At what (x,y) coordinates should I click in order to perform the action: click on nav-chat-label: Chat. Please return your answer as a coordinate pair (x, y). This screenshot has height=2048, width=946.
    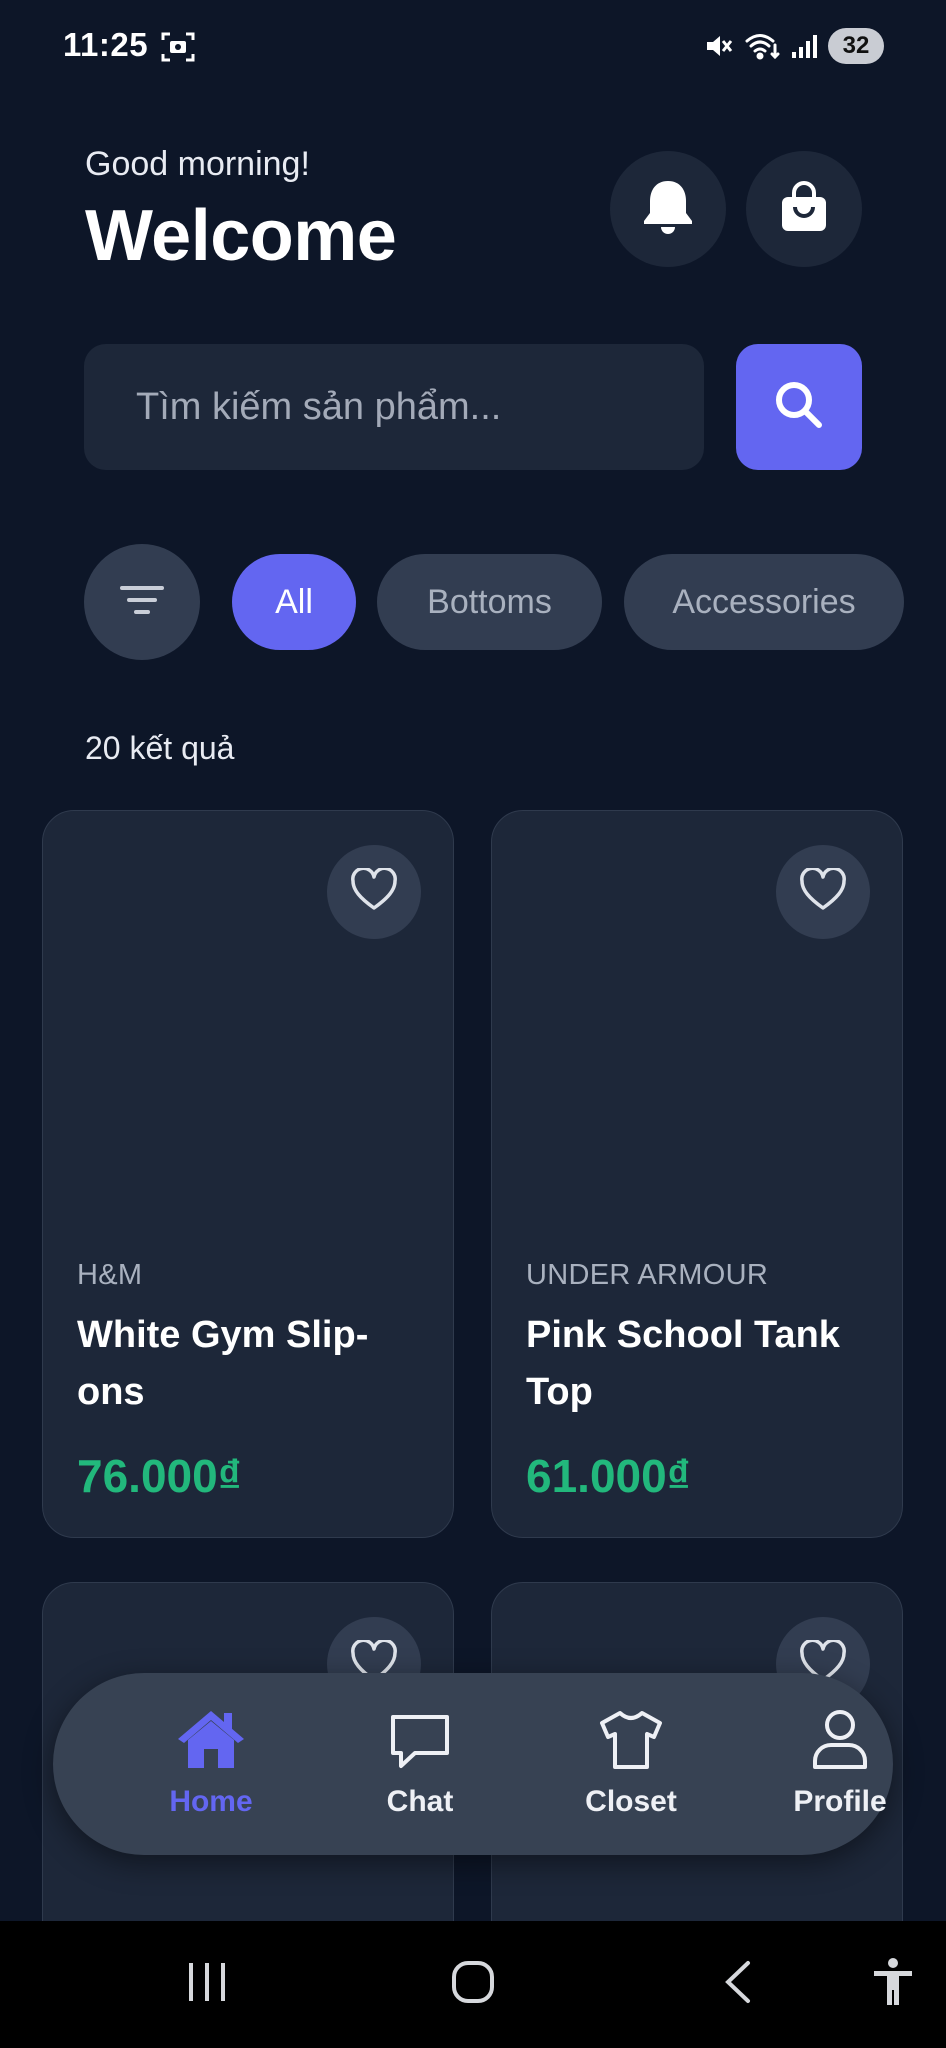
    Looking at the image, I should click on (420, 1801).